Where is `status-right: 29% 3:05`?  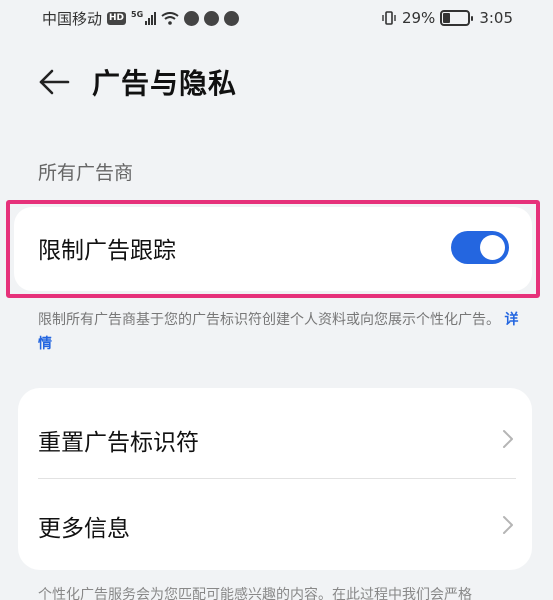
status-right: 29% 3:05 is located at coordinates (447, 18).